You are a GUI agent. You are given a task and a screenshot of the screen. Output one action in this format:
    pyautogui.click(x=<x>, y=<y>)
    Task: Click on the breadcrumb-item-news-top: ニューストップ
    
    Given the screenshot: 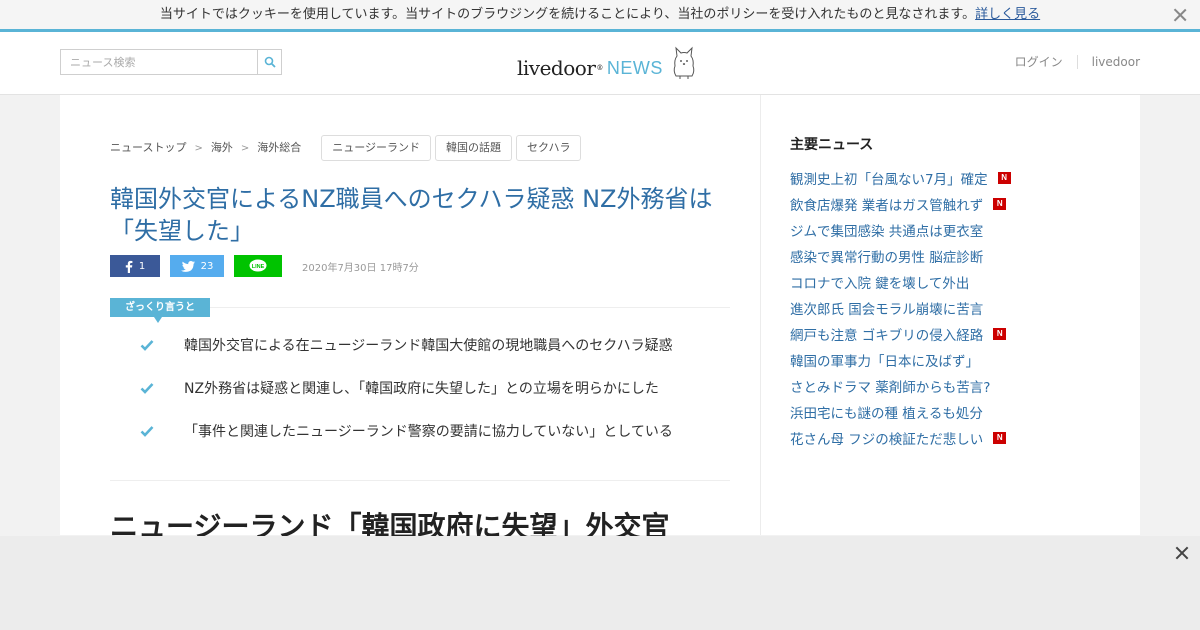 What is the action you would take?
    pyautogui.click(x=148, y=148)
    